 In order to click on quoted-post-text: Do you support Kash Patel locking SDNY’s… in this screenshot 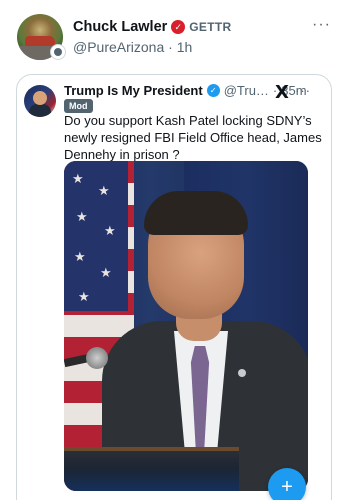, I will do `click(193, 137)`.